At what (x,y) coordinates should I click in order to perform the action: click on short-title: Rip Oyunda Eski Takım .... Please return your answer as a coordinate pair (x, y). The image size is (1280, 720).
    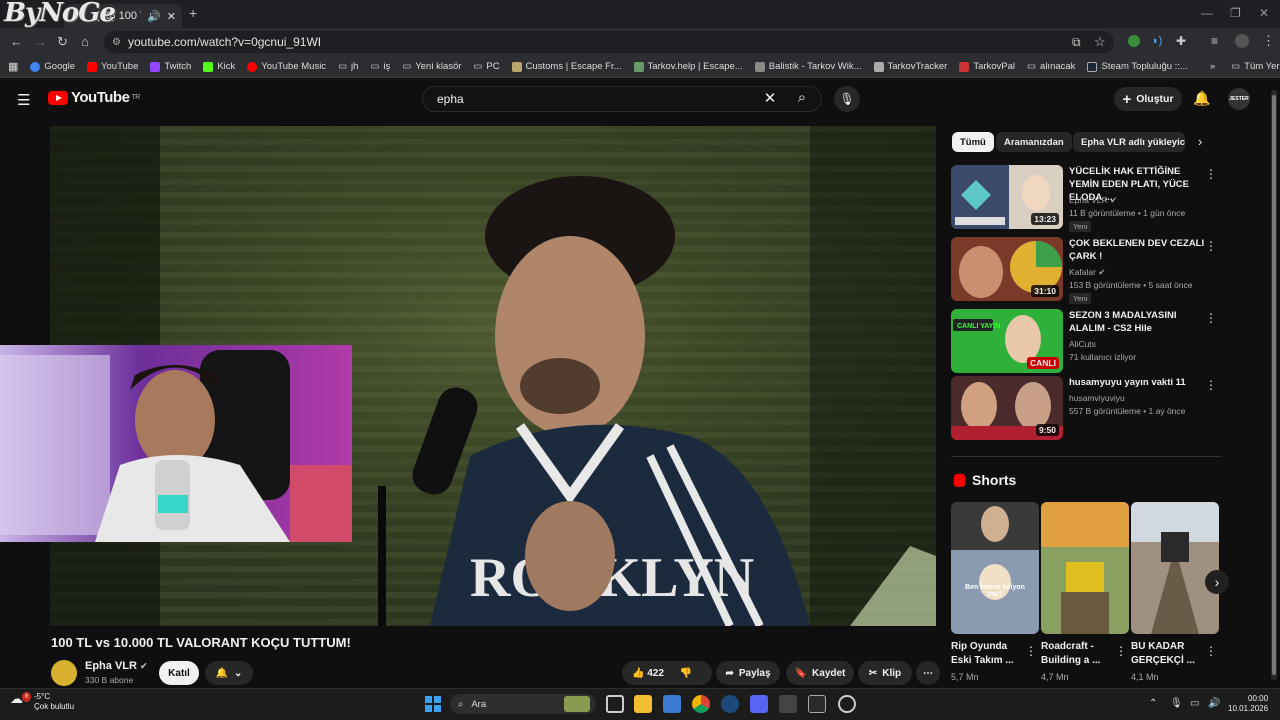
    Looking at the image, I should click on (986, 654).